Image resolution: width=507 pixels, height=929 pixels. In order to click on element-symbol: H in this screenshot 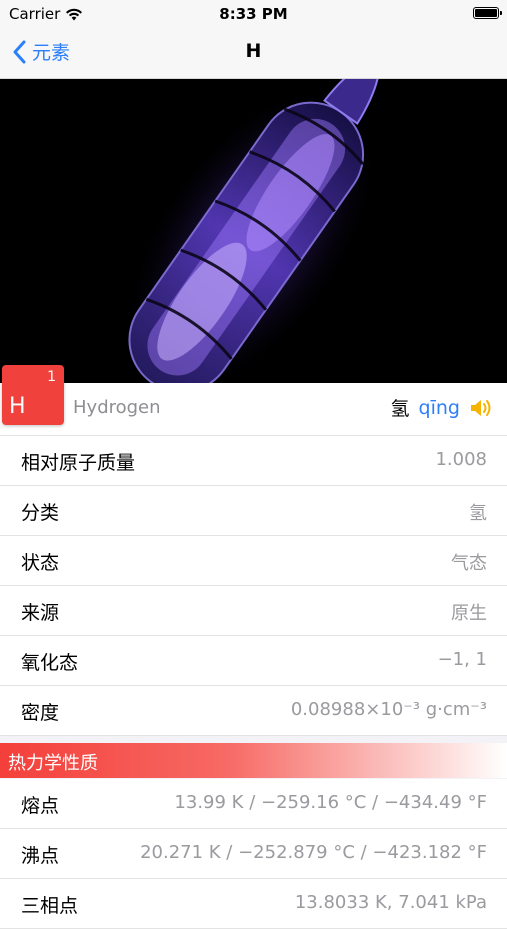, I will do `click(17, 406)`.